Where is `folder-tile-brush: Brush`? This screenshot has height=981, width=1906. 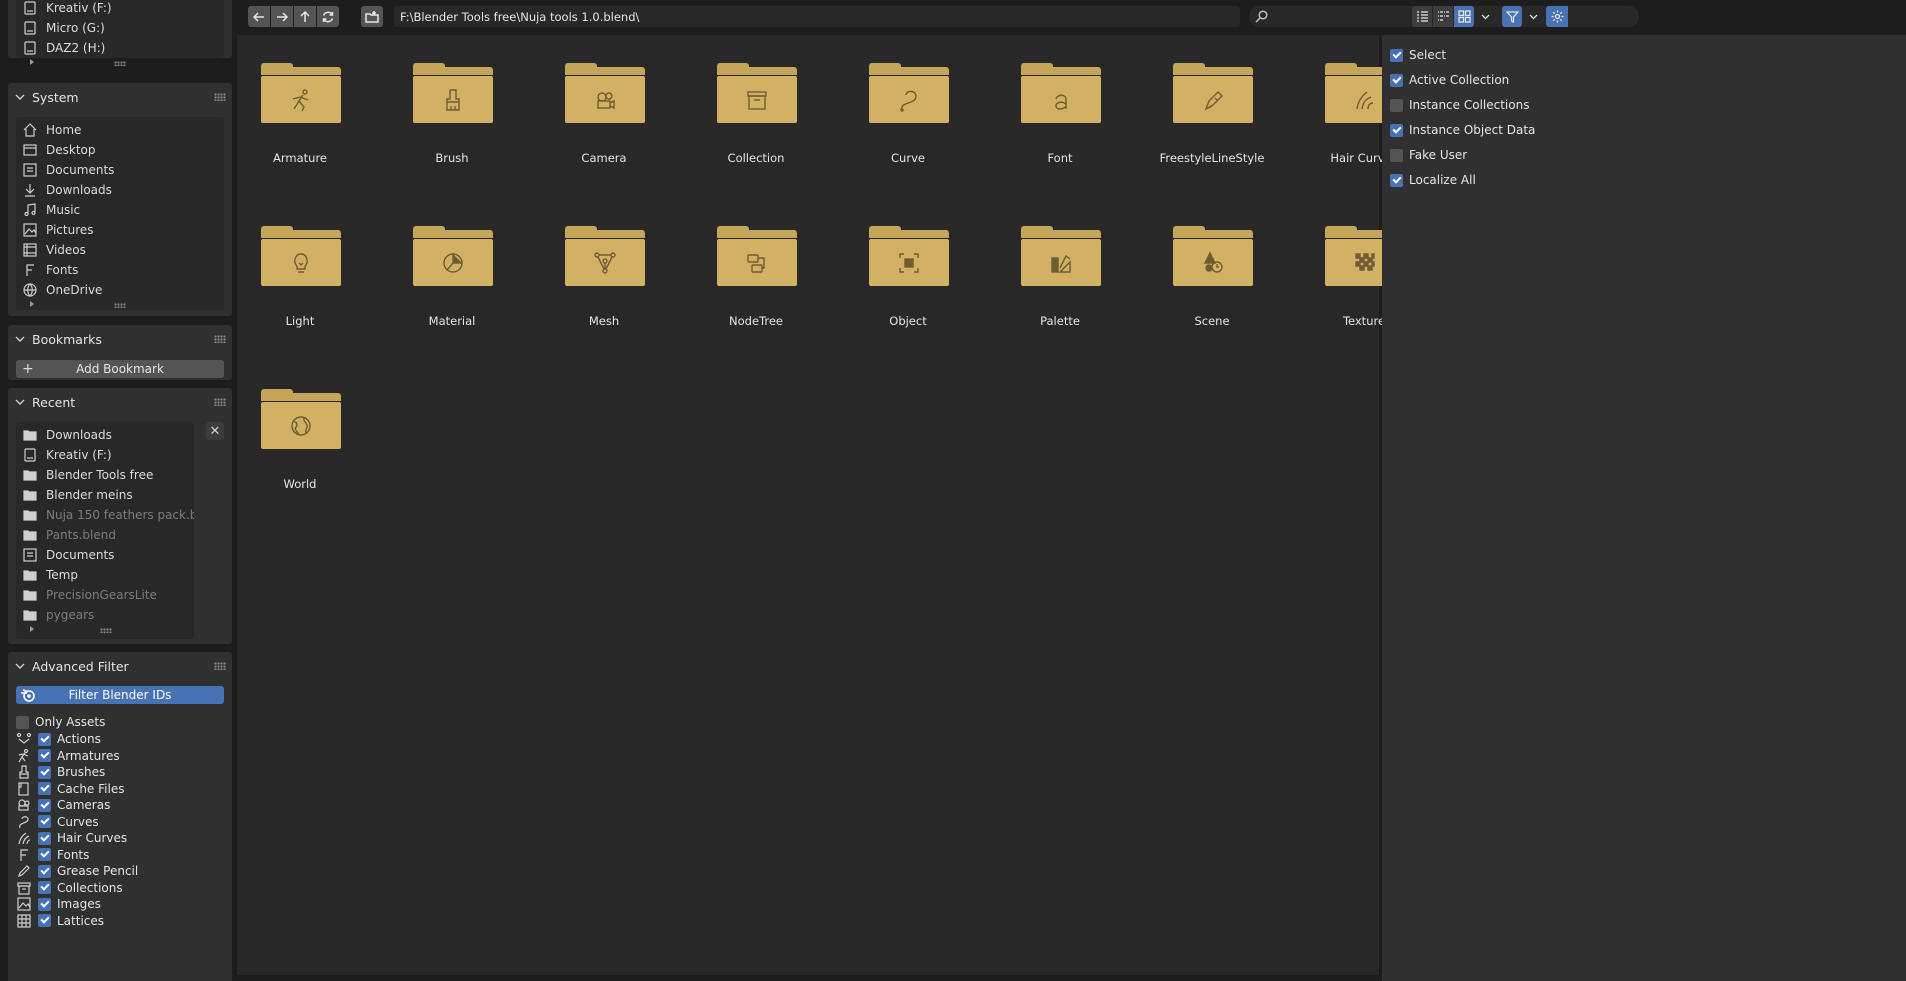
folder-tile-brush: Brush is located at coordinates (452, 100).